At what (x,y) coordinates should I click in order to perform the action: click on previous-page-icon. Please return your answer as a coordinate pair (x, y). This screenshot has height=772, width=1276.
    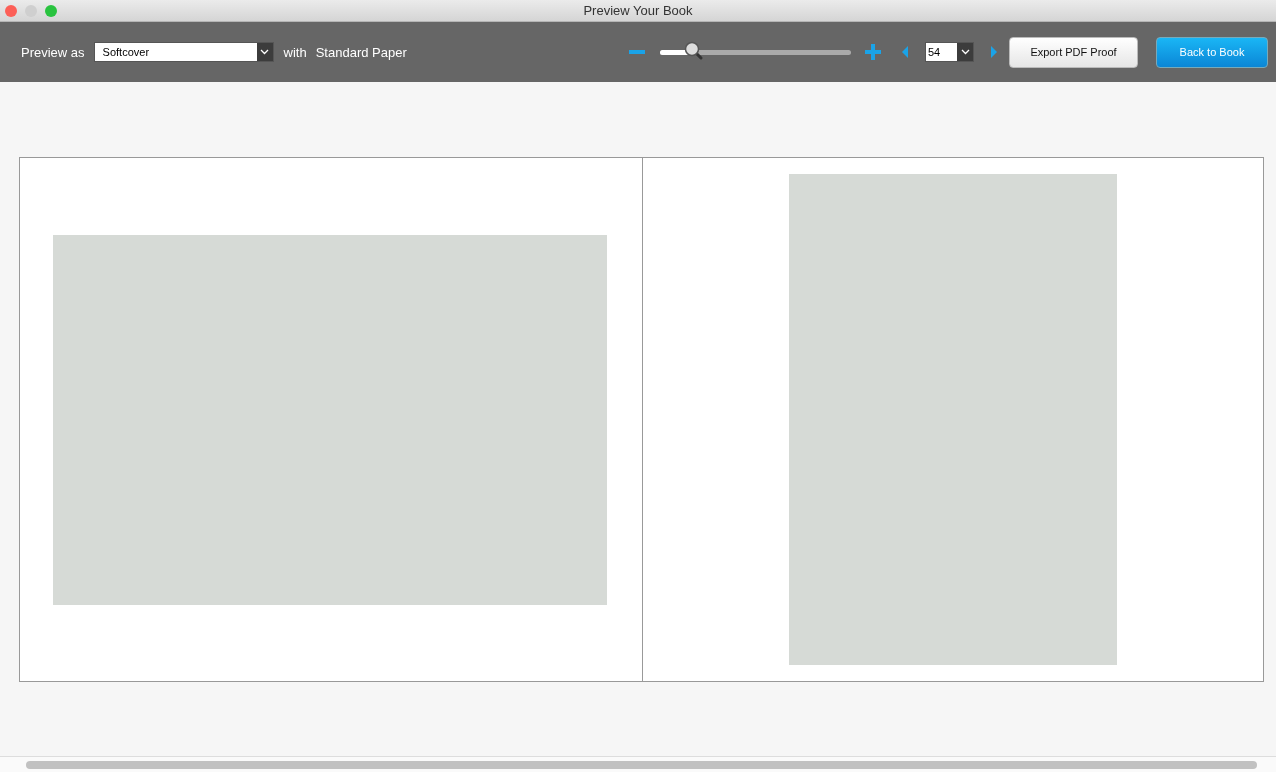
    Looking at the image, I should click on (905, 52).